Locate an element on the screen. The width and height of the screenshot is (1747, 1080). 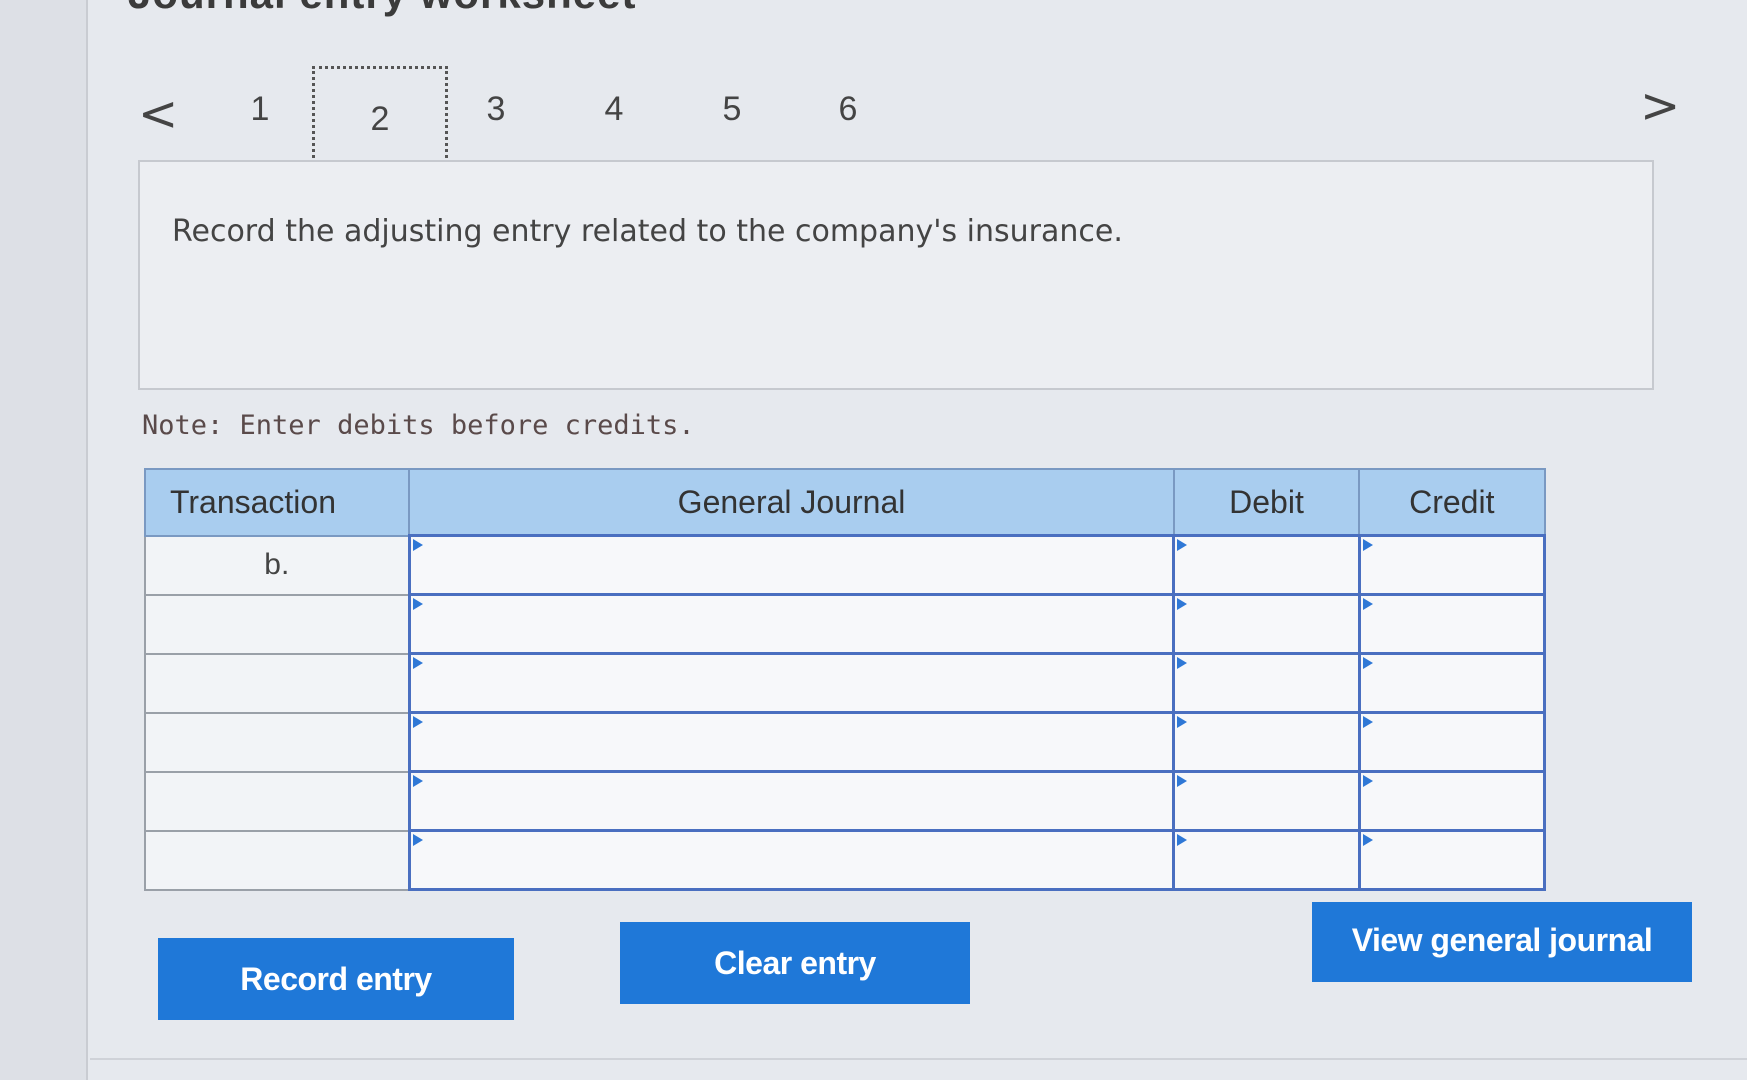
page-title: Journal entry worksheet is located at coordinates (382, 9).